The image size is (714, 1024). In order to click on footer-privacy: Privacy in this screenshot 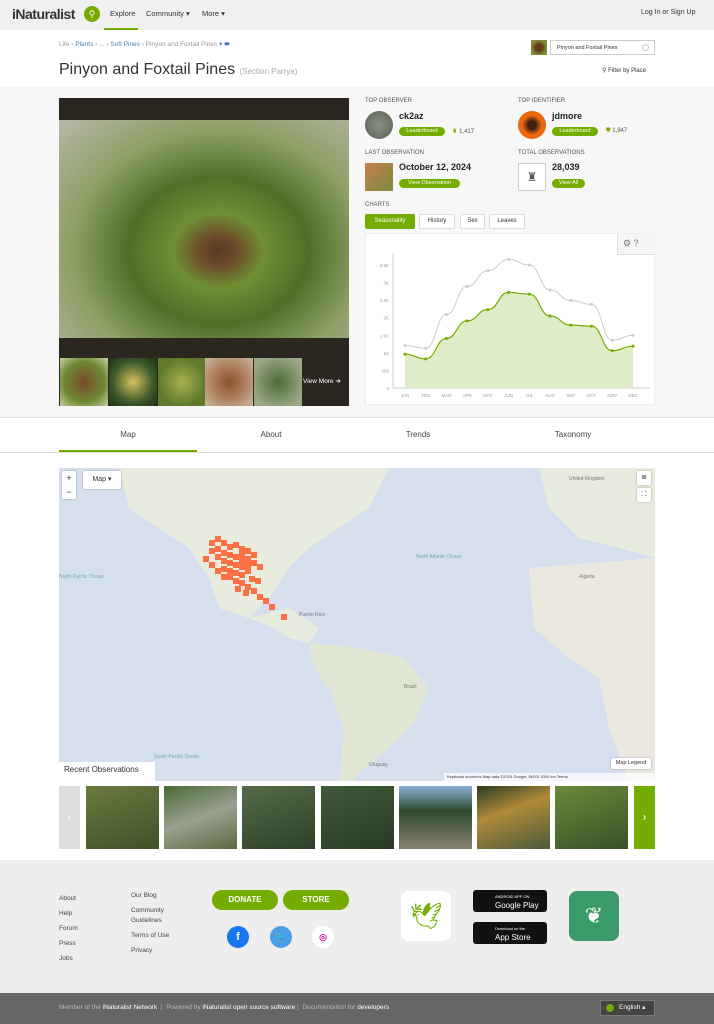, I will do `click(156, 951)`.